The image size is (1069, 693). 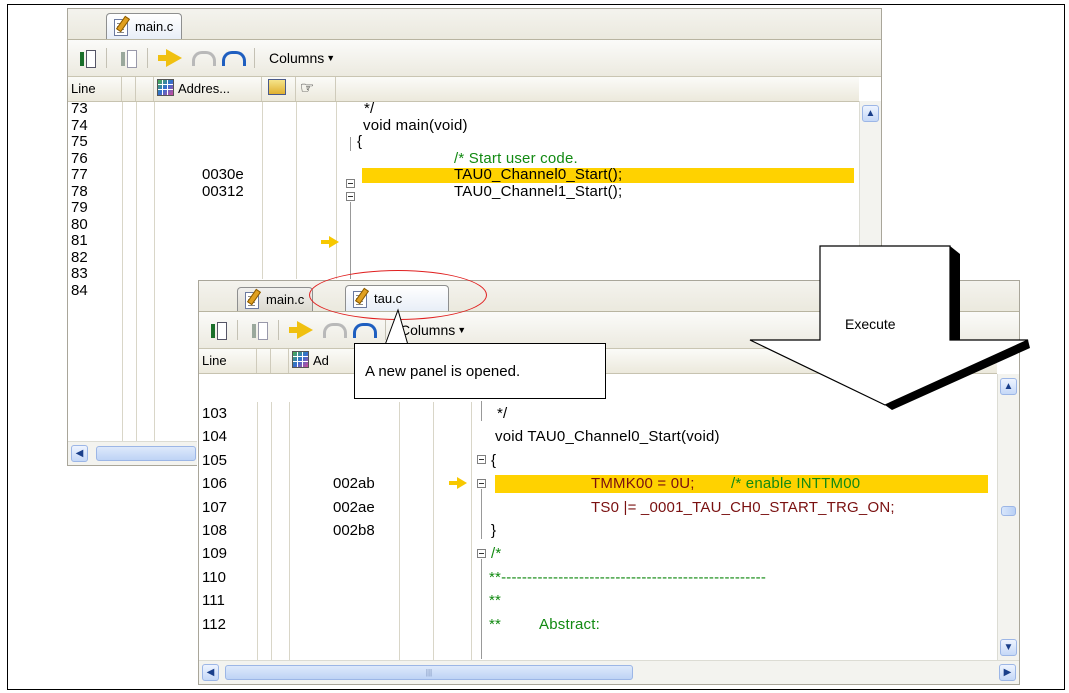 I want to click on highlight-ellipse, so click(x=398, y=295).